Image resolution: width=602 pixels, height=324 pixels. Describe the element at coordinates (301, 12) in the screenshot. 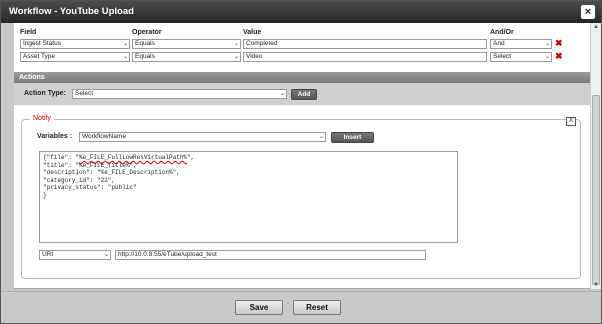

I see `title-bar: Workflow - YouTube Upload ×` at that location.